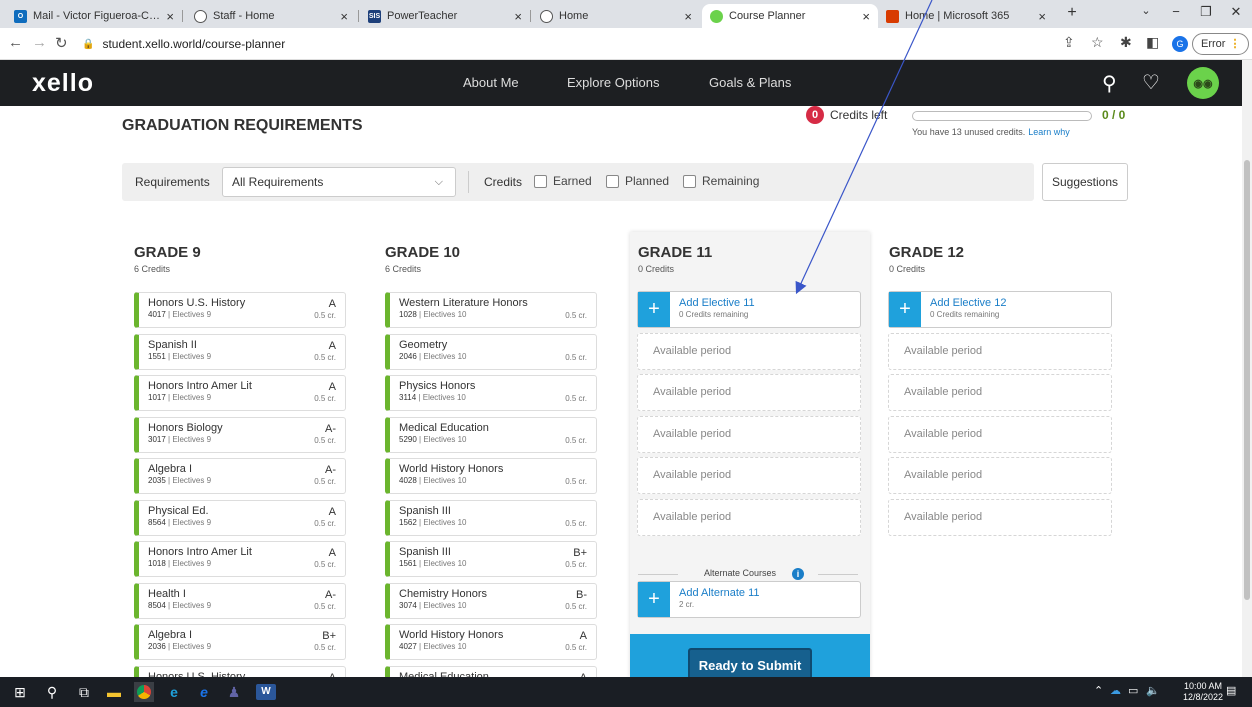 Image resolution: width=1252 pixels, height=707 pixels. I want to click on close-window-icon: ✕, so click(1236, 12).